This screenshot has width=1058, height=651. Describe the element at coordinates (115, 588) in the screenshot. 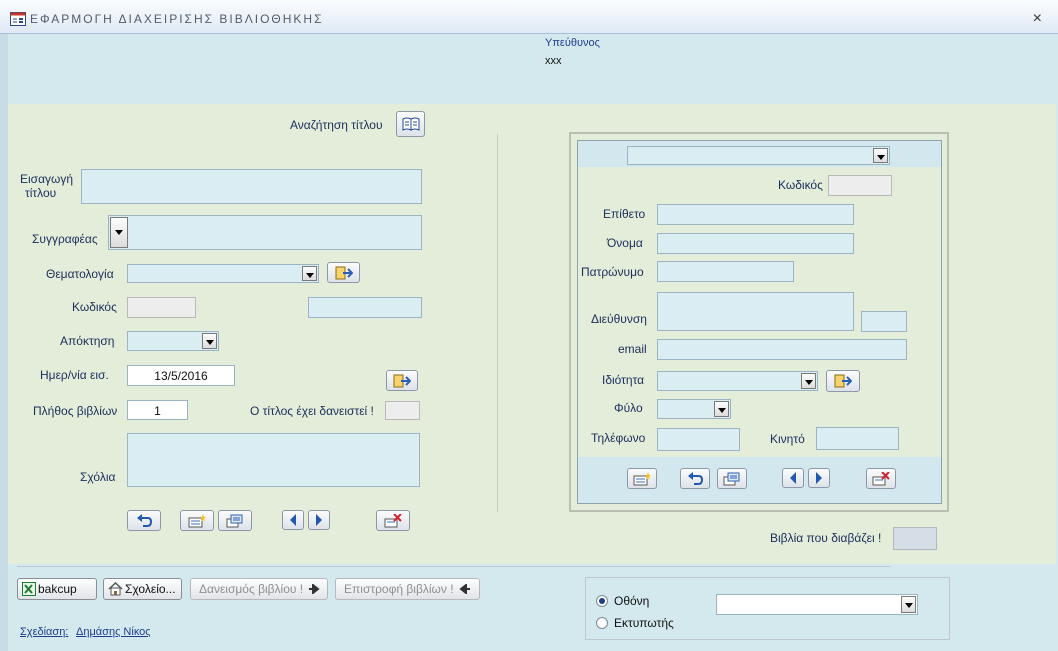

I see `home-icon` at that location.